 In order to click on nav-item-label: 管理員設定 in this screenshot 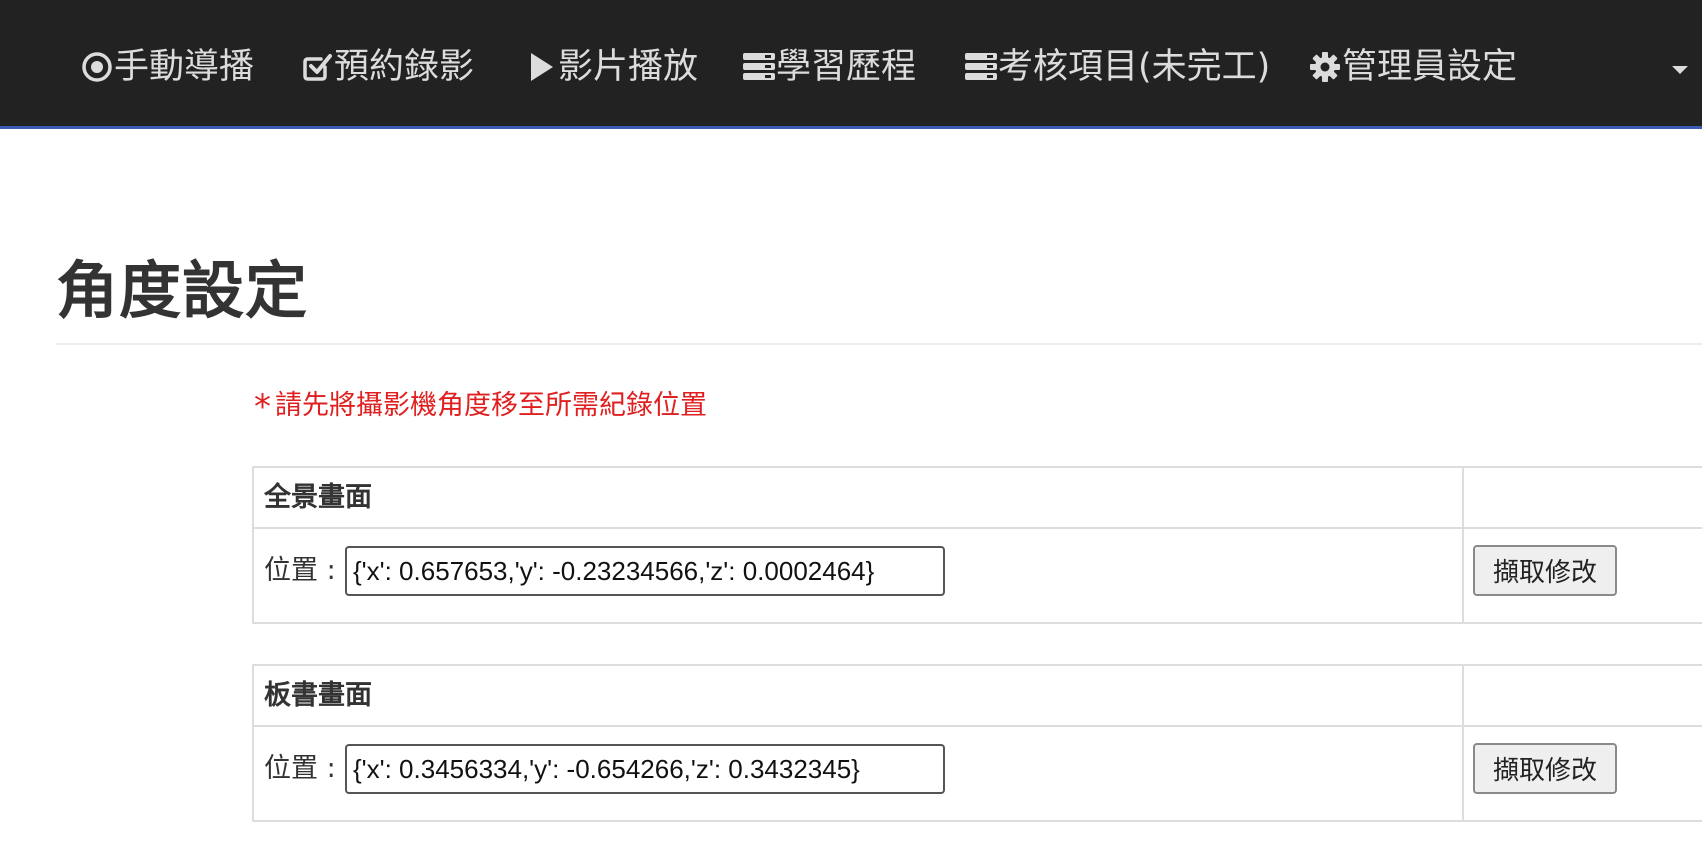, I will do `click(1430, 67)`.